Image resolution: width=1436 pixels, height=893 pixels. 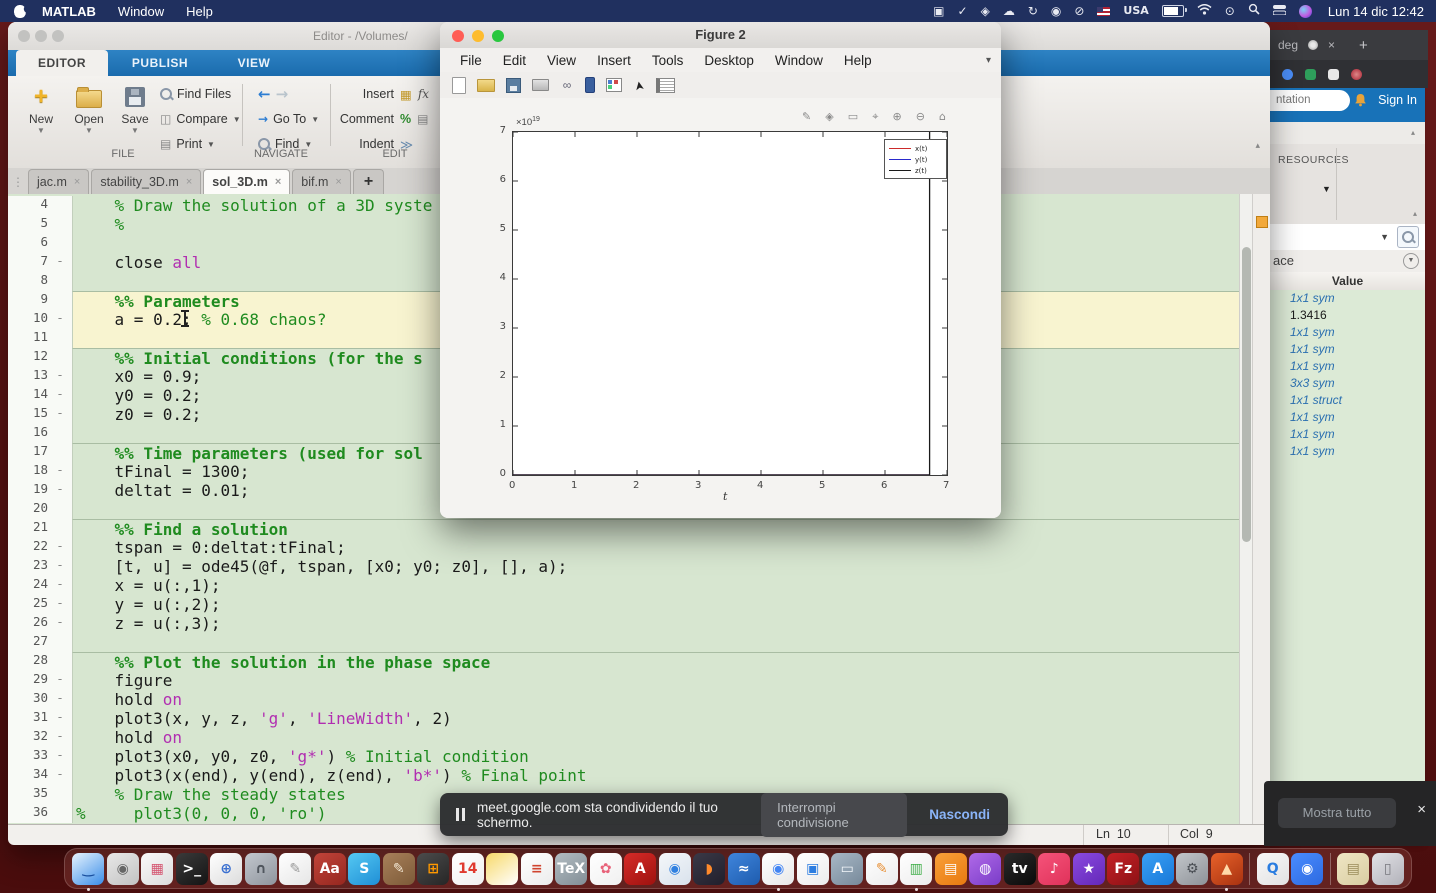 I want to click on dock-item-dictionary: Aa, so click(x=329, y=868).